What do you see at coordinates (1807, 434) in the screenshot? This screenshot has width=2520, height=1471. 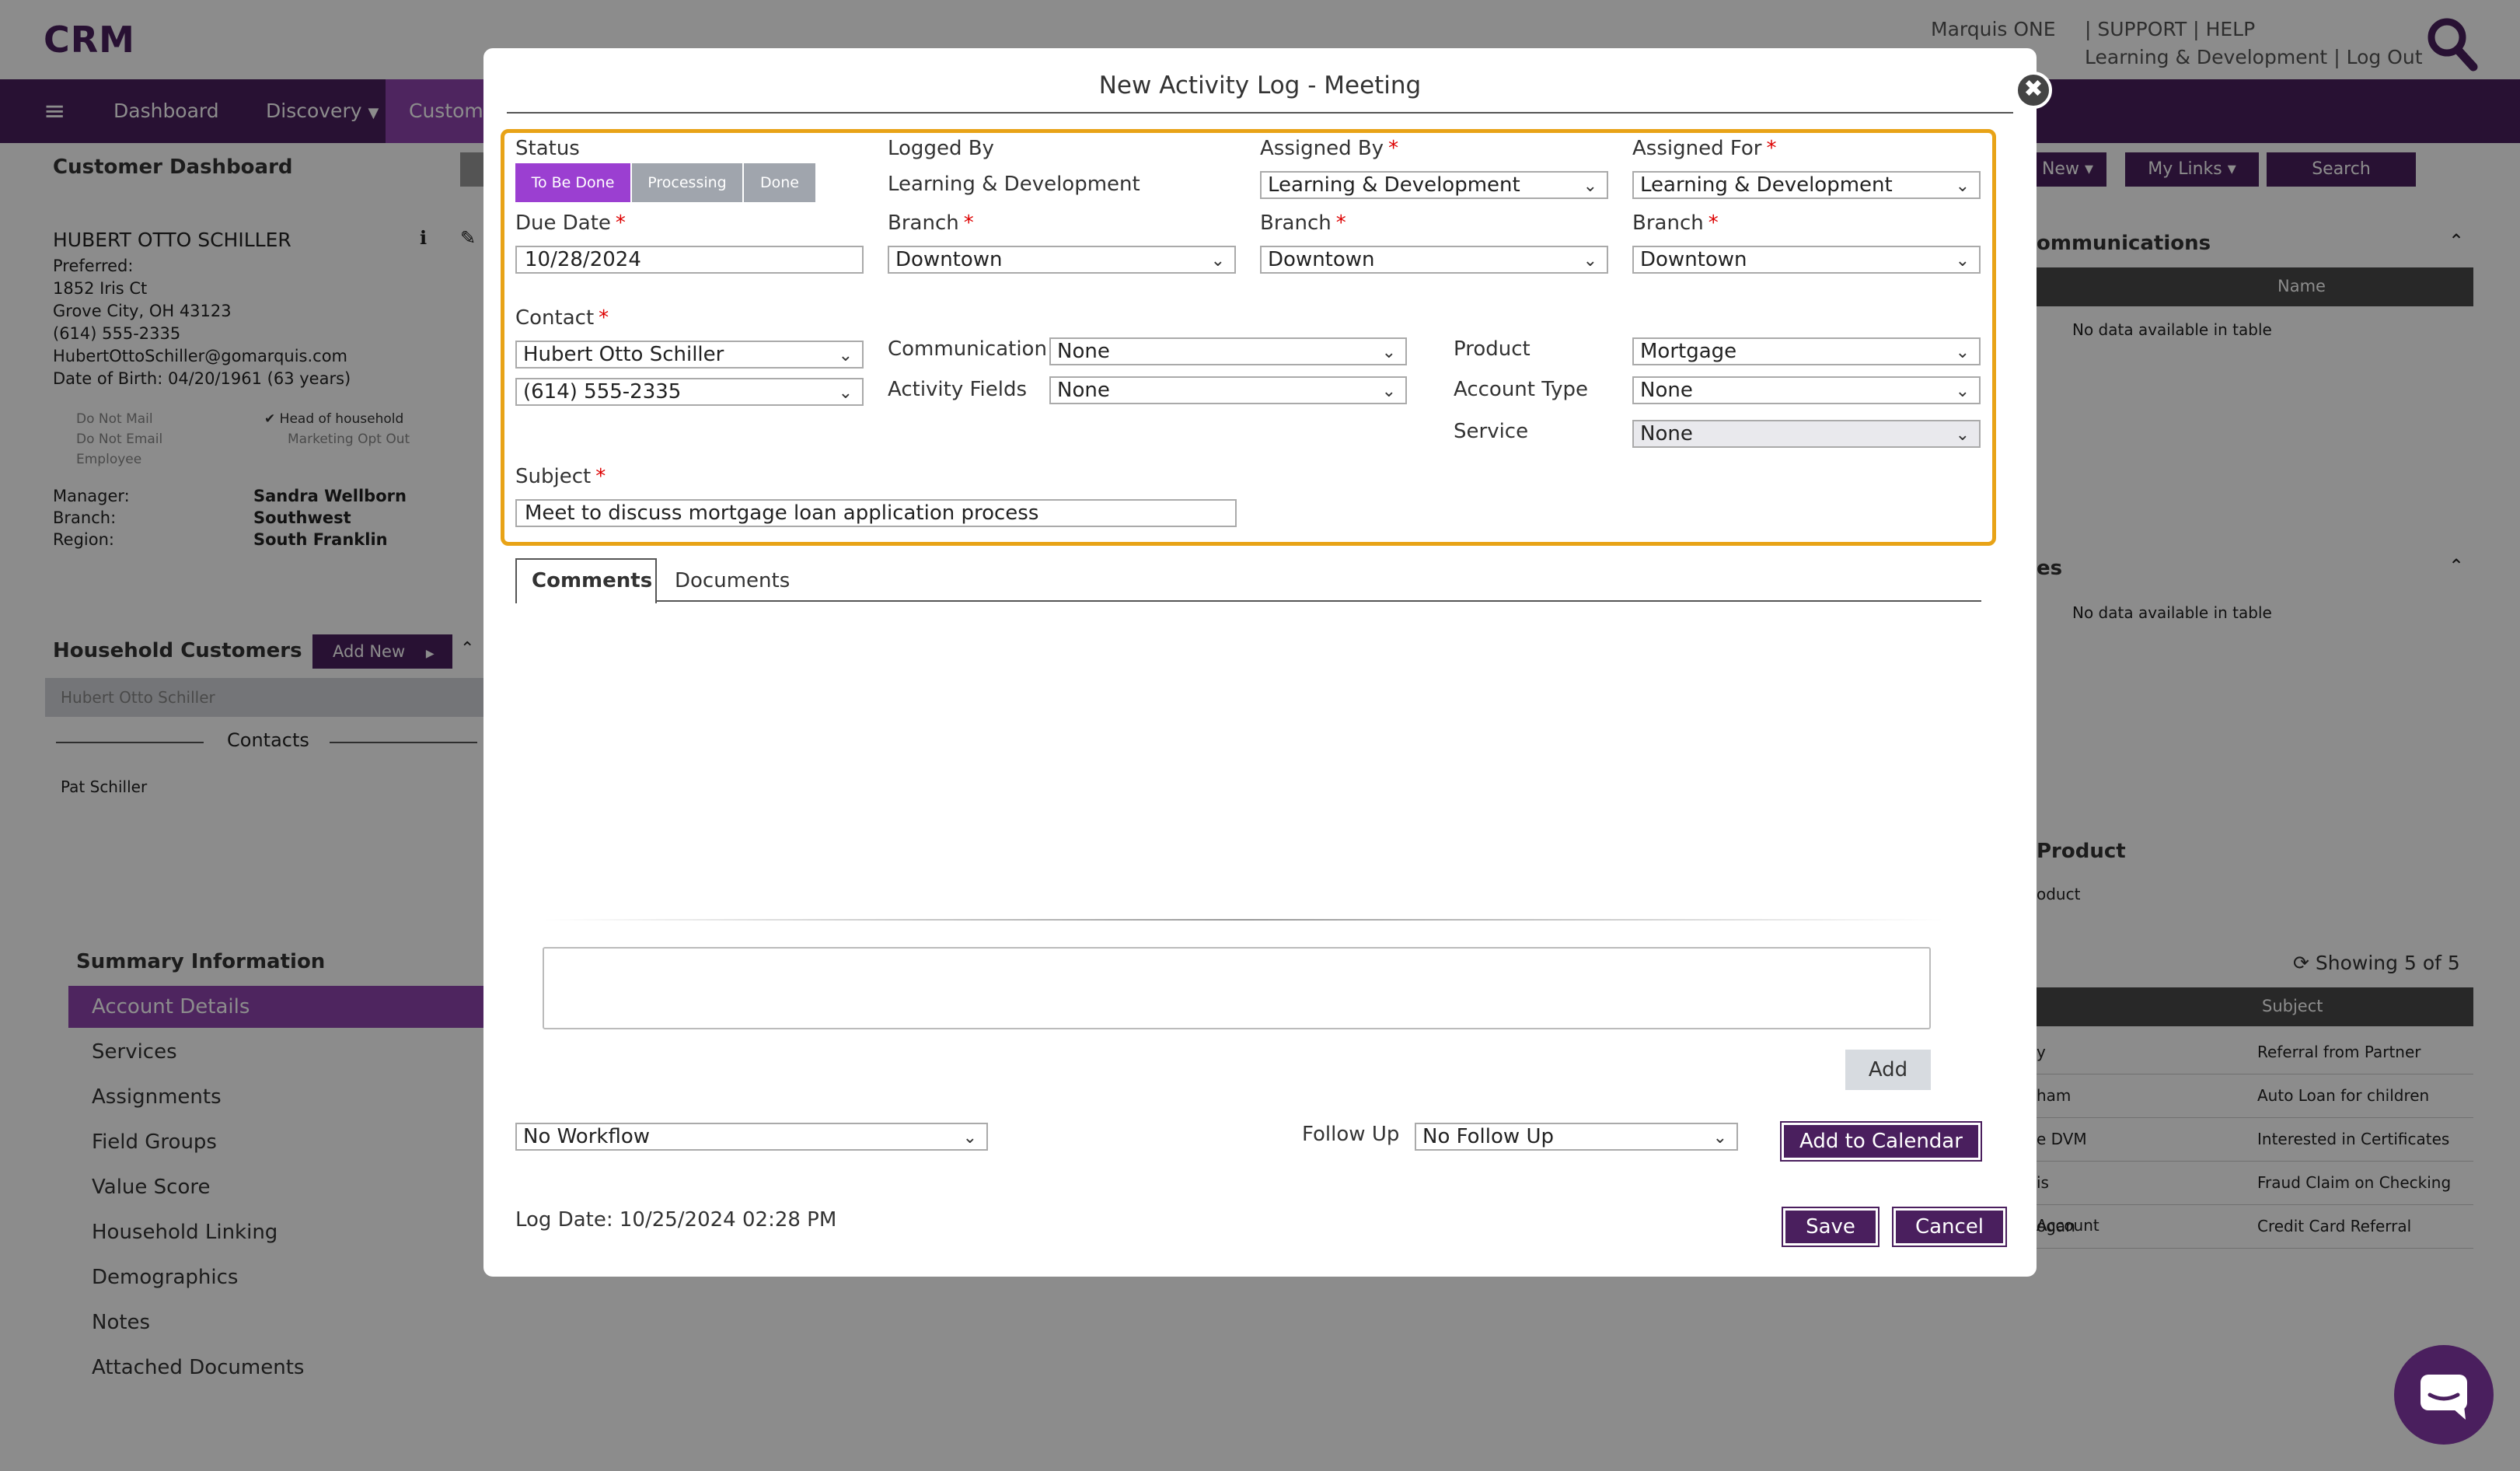 I see `service-select: None ⌄` at bounding box center [1807, 434].